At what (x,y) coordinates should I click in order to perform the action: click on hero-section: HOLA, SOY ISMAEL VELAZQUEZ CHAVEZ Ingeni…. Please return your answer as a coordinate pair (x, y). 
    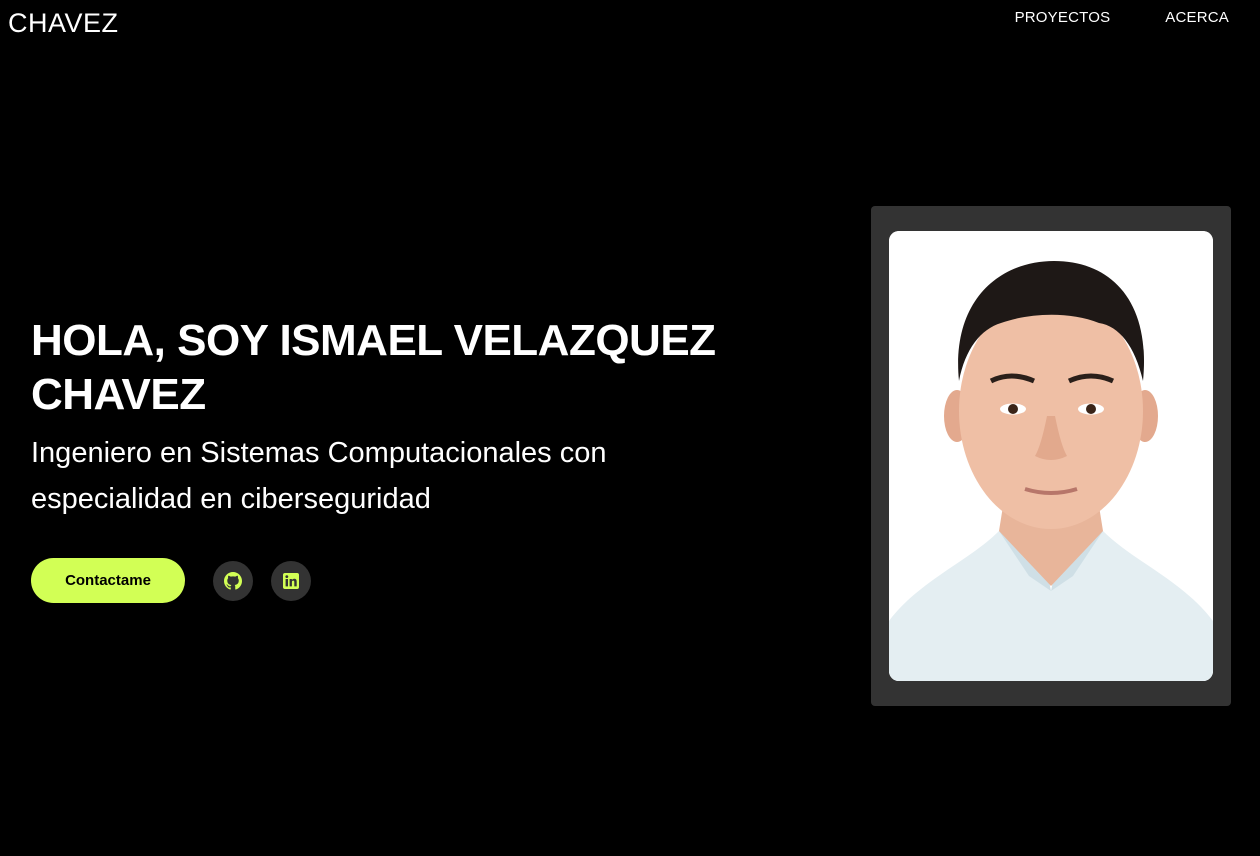
    Looking at the image, I should click on (391, 418).